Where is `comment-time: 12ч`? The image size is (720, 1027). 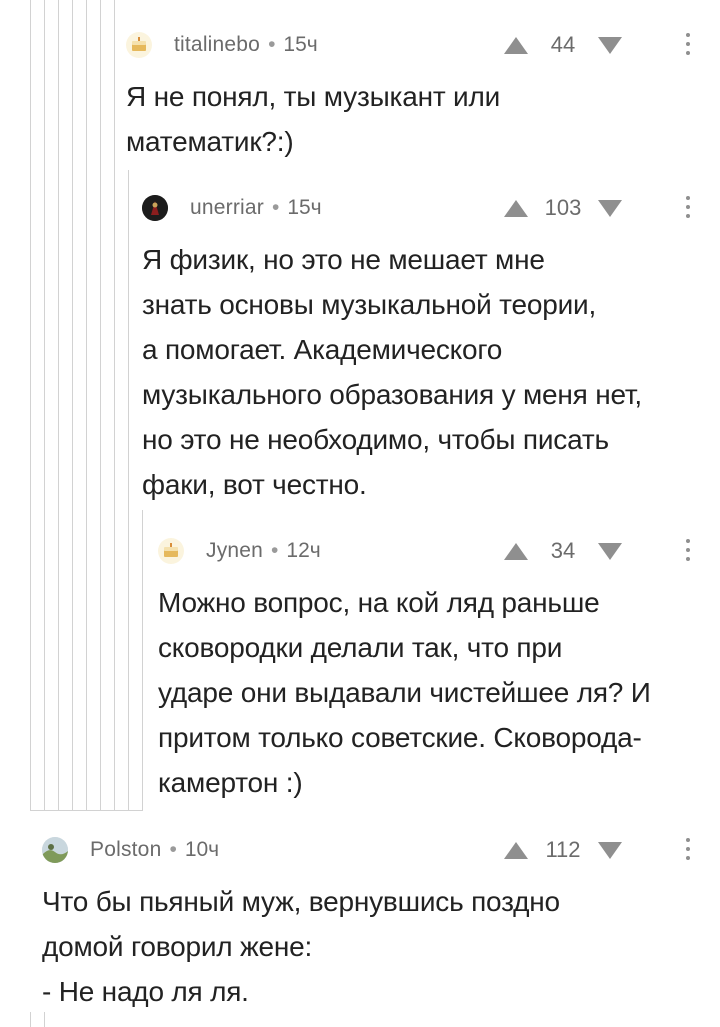 comment-time: 12ч is located at coordinates (303, 551).